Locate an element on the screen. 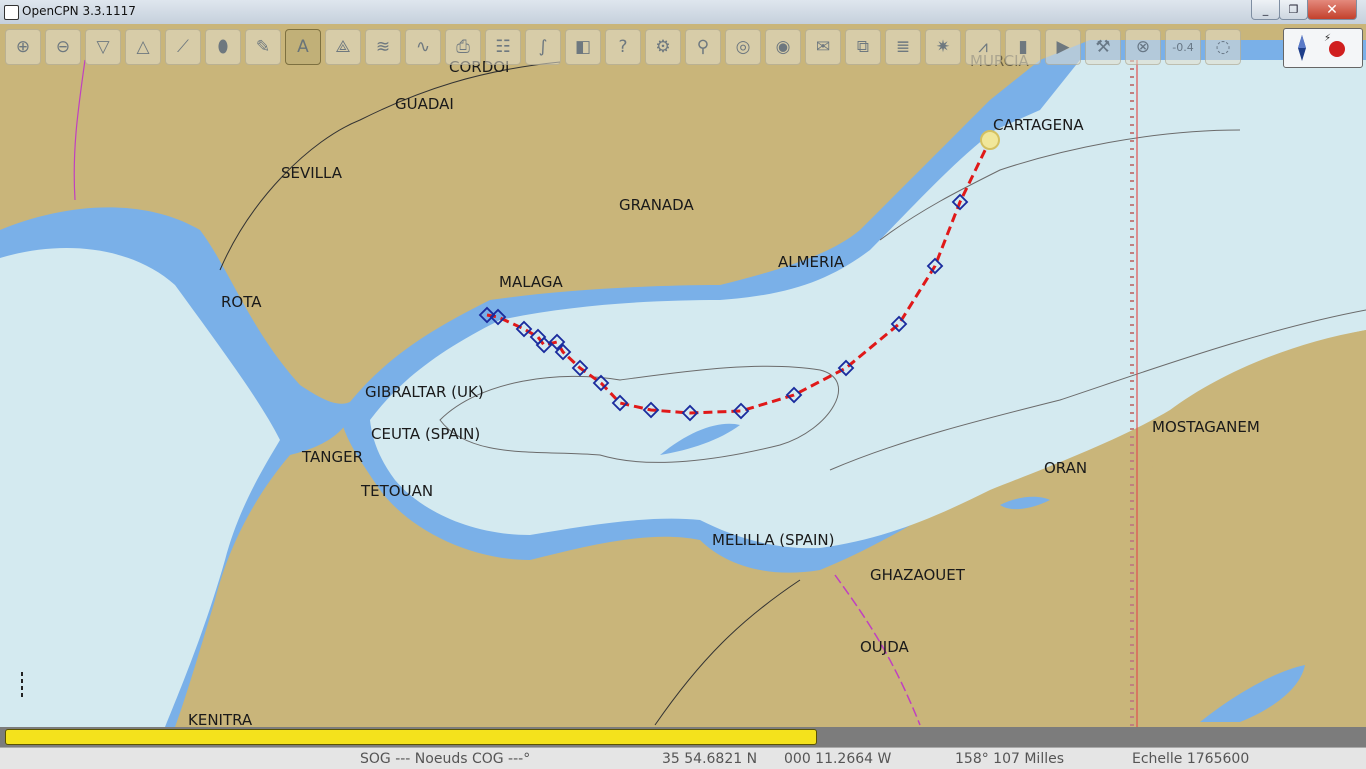 The width and height of the screenshot is (1366, 769). city-label-ghazaouet: GHAZAOUET is located at coordinates (918, 575).